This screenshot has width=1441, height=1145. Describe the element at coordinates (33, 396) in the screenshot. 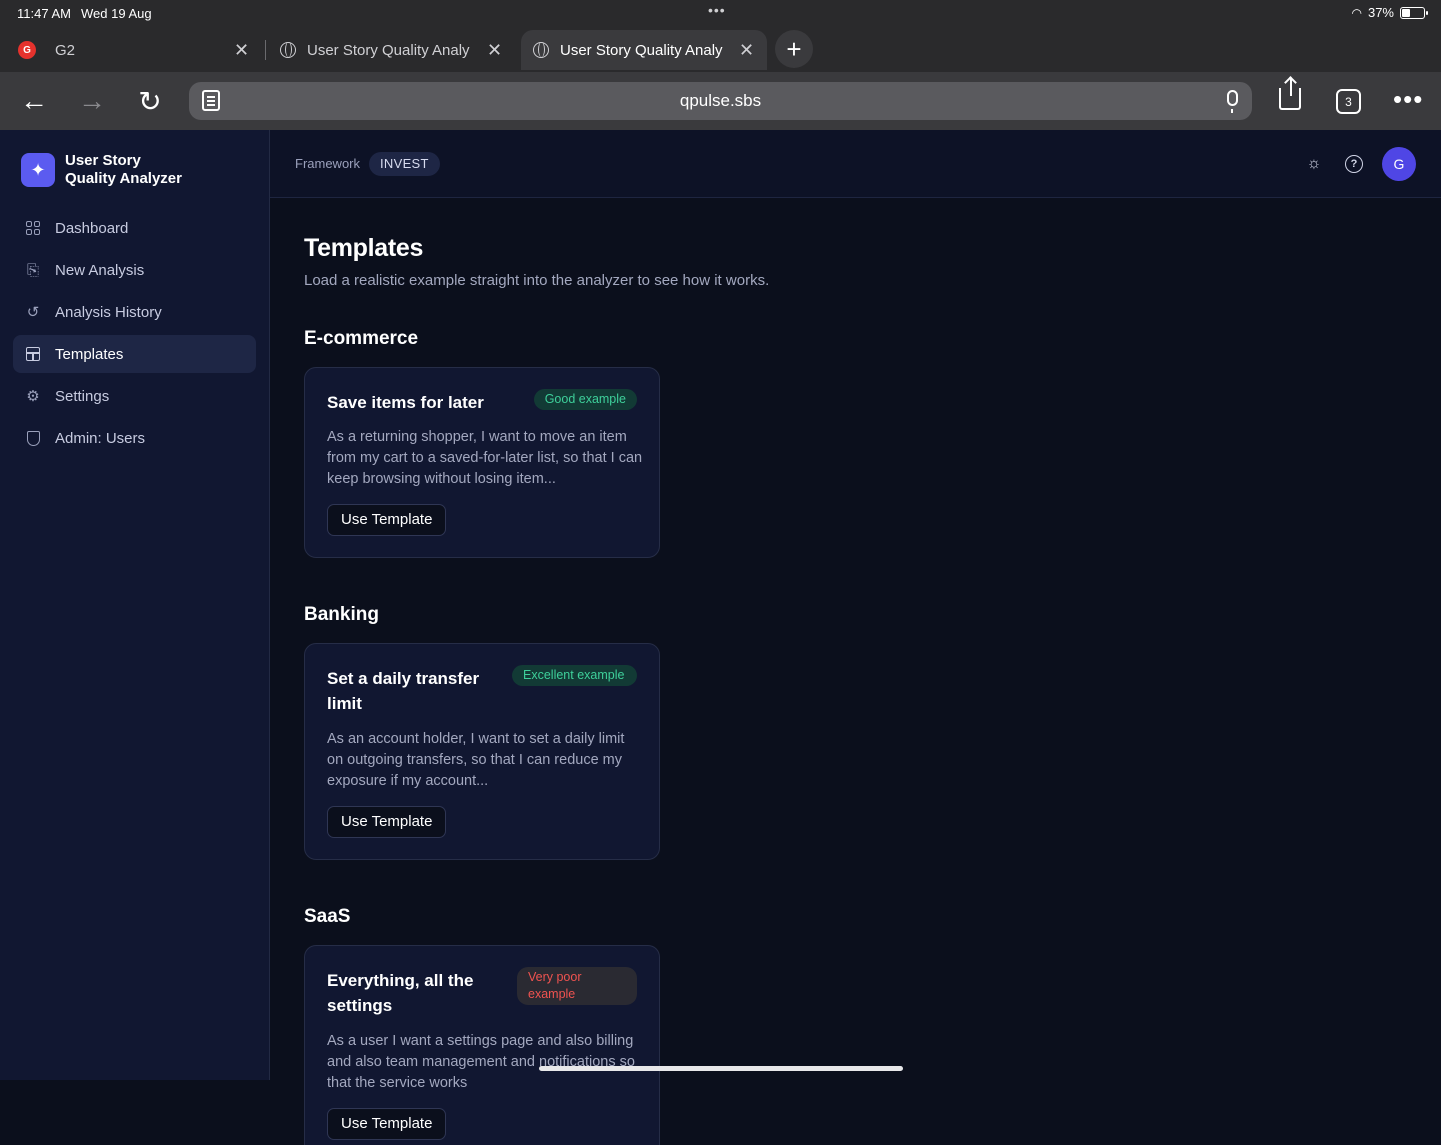

I see `gear-icon: ⚙` at that location.